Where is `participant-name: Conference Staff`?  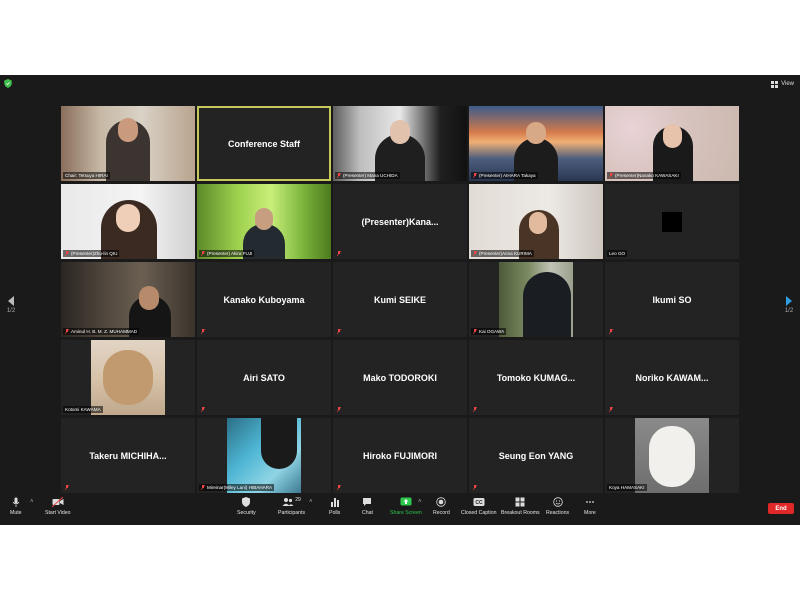 participant-name: Conference Staff is located at coordinates (263, 143).